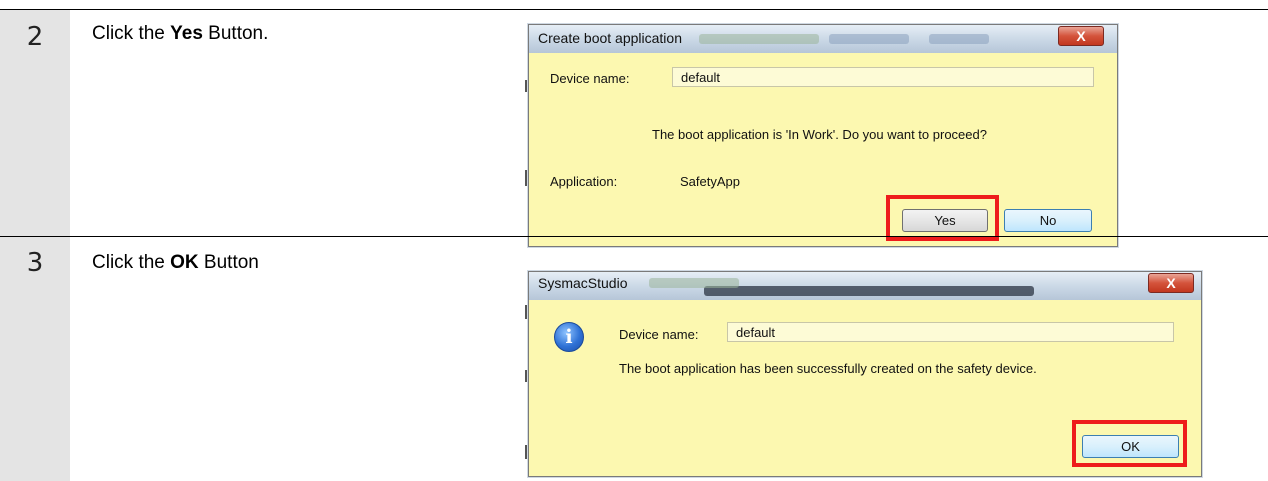 The height and width of the screenshot is (481, 1268). I want to click on dialog-title: Create boot application, so click(610, 38).